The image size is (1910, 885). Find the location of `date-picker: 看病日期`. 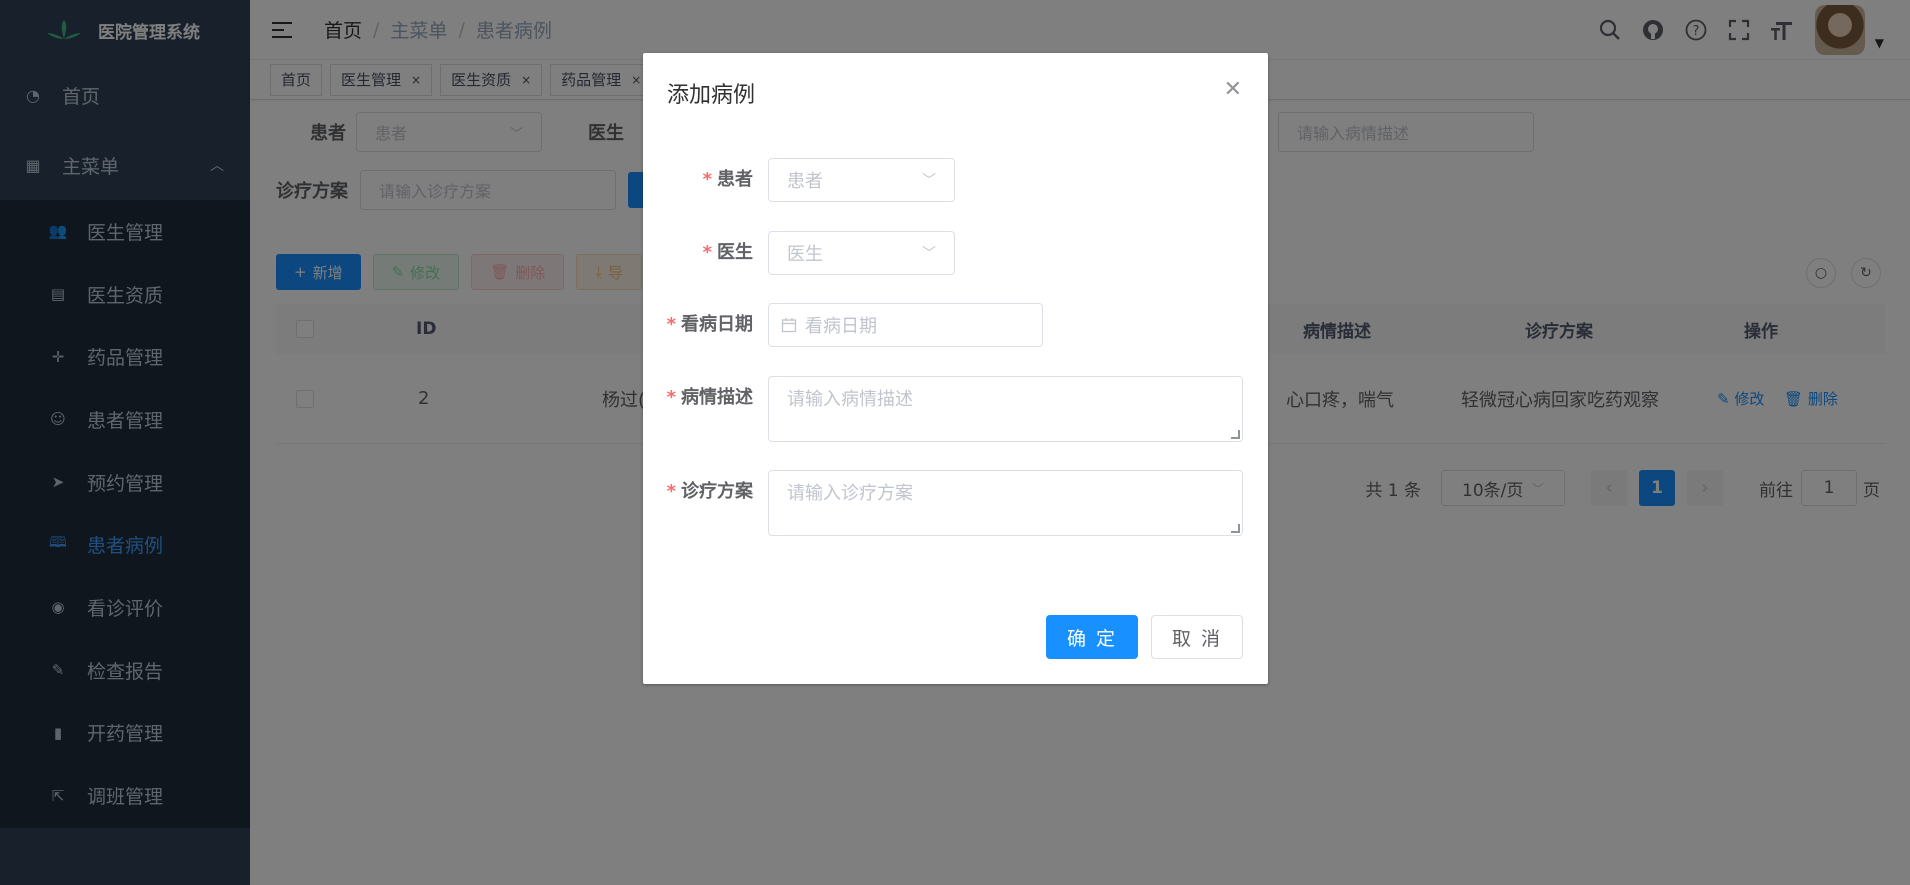

date-picker: 看病日期 is located at coordinates (905, 325).